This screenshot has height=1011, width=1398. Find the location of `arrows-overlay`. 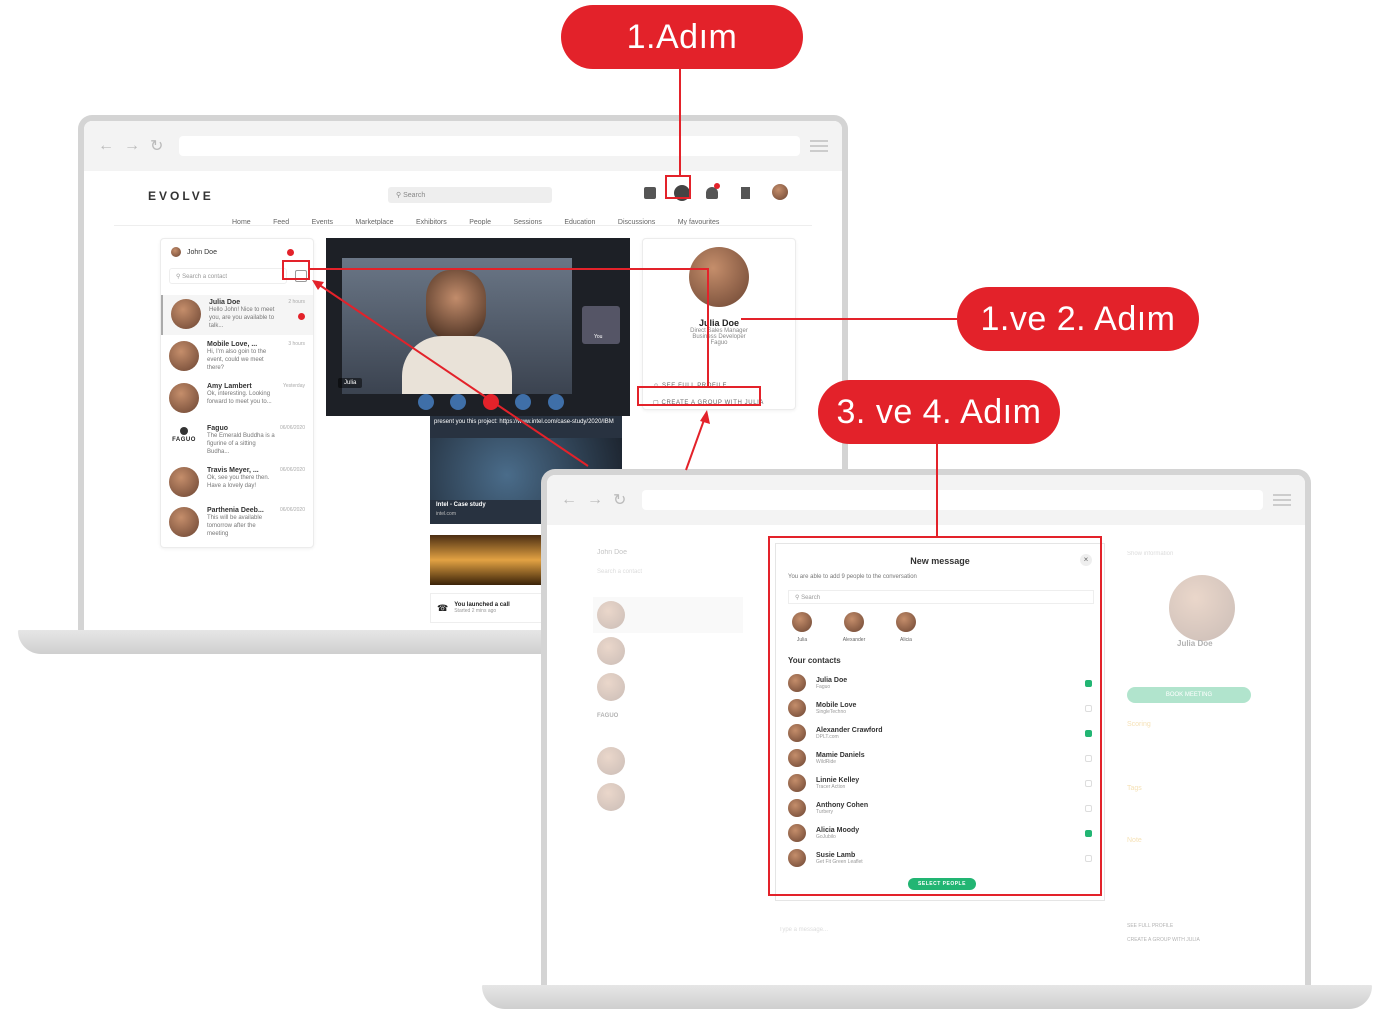

arrows-overlay is located at coordinates (511, 375).